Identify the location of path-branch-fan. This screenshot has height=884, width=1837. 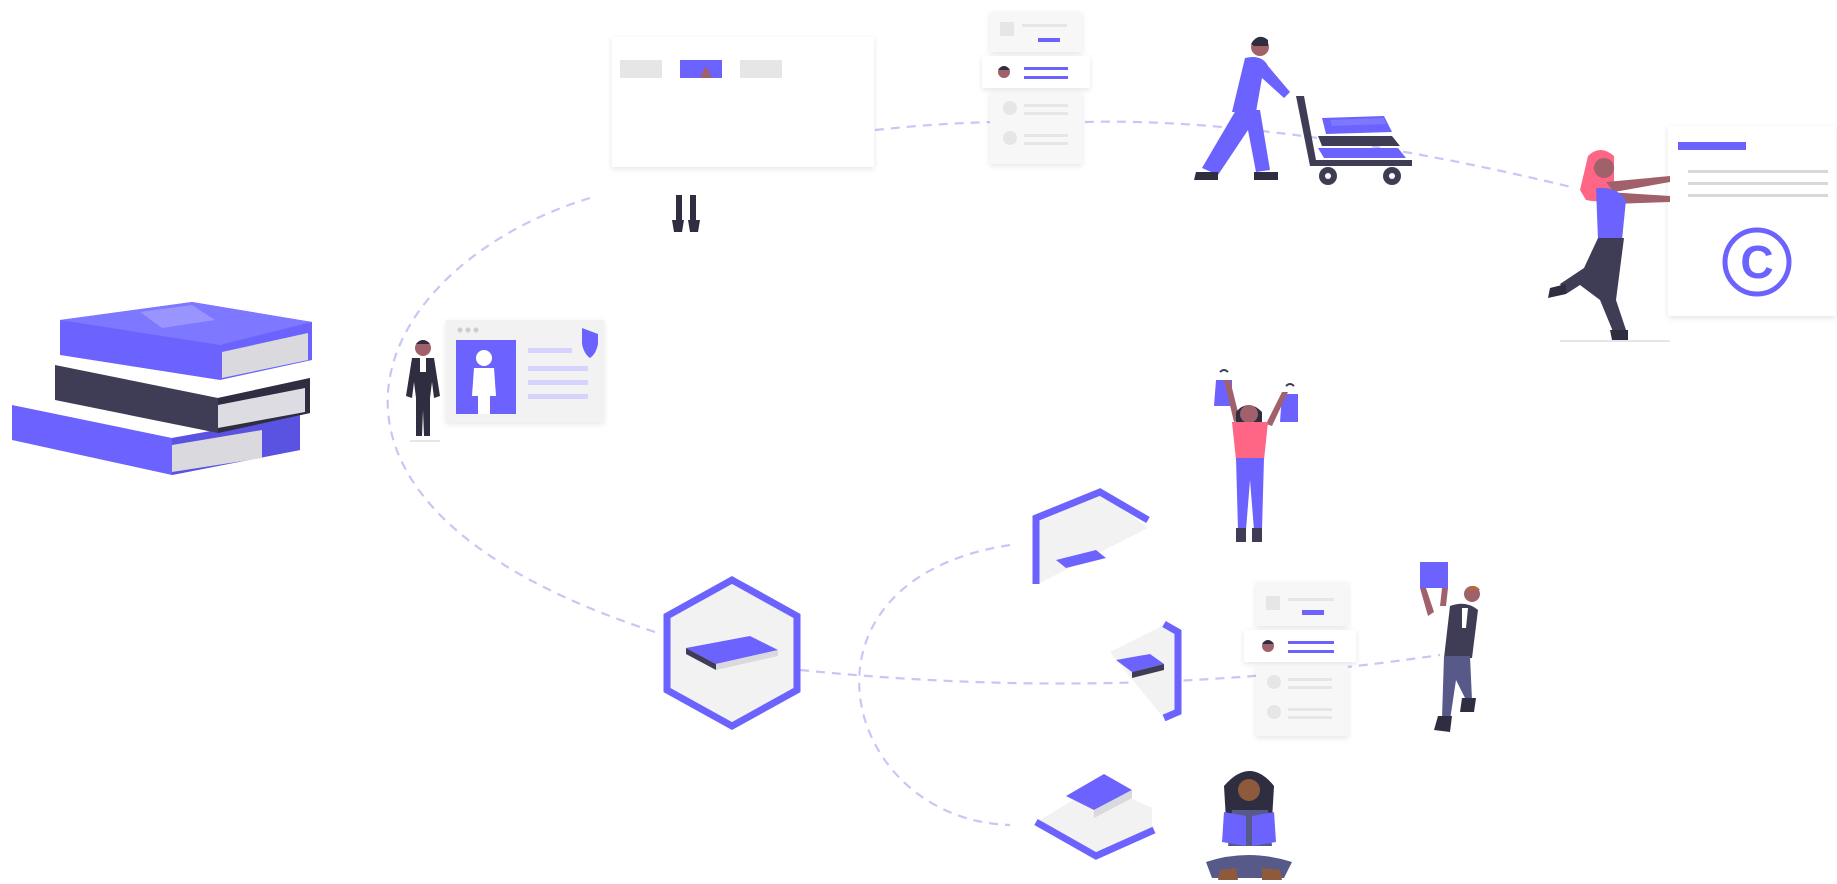
(934, 685).